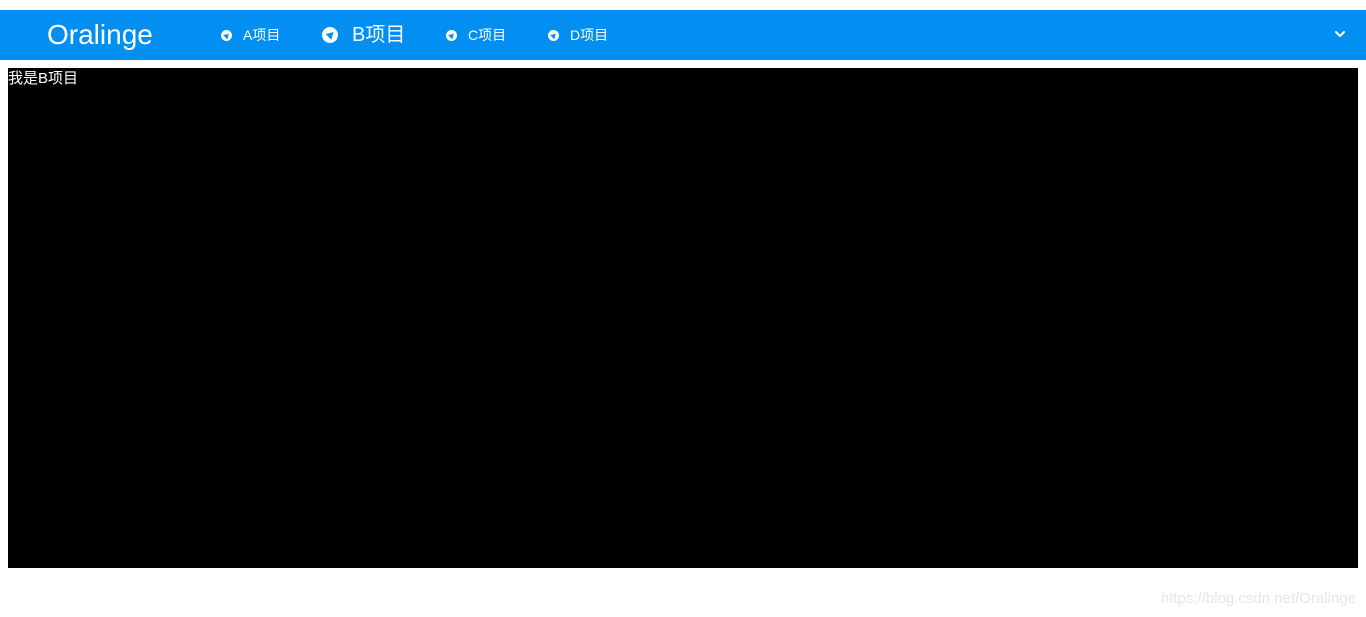  Describe the element at coordinates (487, 35) in the screenshot. I see `nav-item-label: C项目` at that location.